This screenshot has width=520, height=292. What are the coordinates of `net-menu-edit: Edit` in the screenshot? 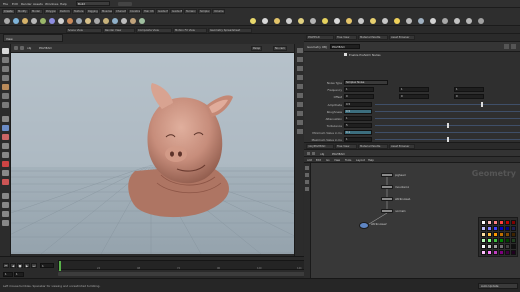 It's located at (318, 160).